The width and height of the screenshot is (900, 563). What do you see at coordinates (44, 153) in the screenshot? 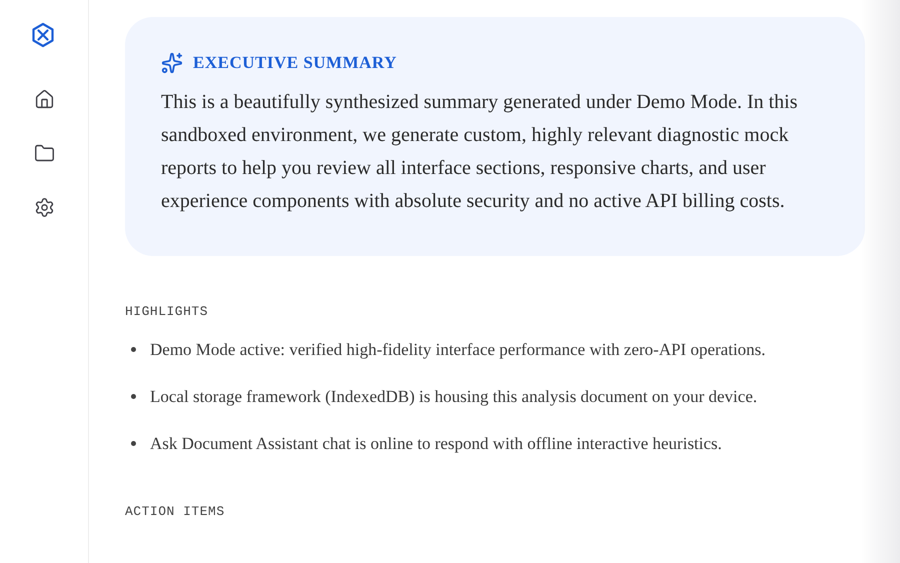
I see `folder-icon` at bounding box center [44, 153].